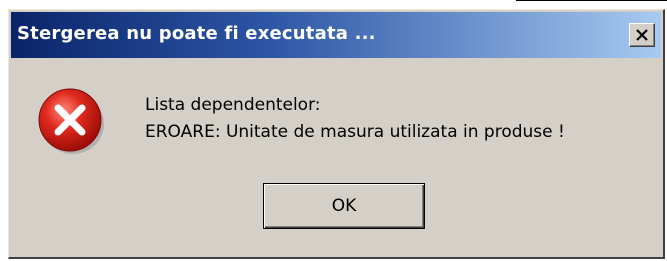  I want to click on close-button, so click(642, 35).